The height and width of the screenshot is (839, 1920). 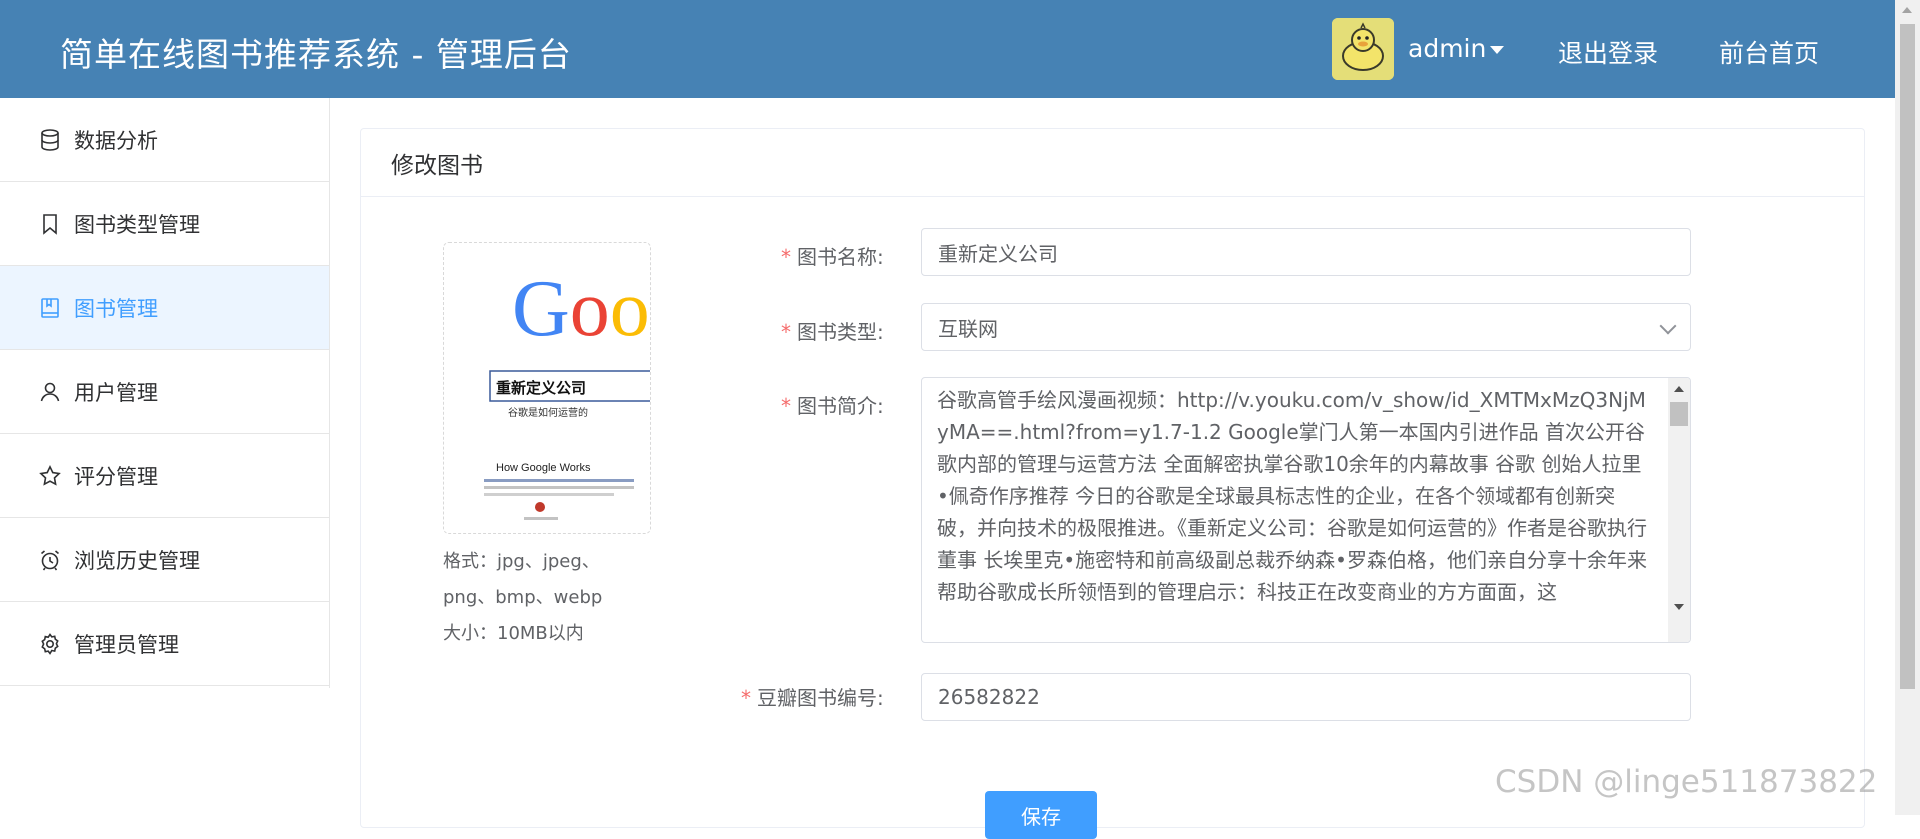 I want to click on caret-down-icon, so click(x=1497, y=50).